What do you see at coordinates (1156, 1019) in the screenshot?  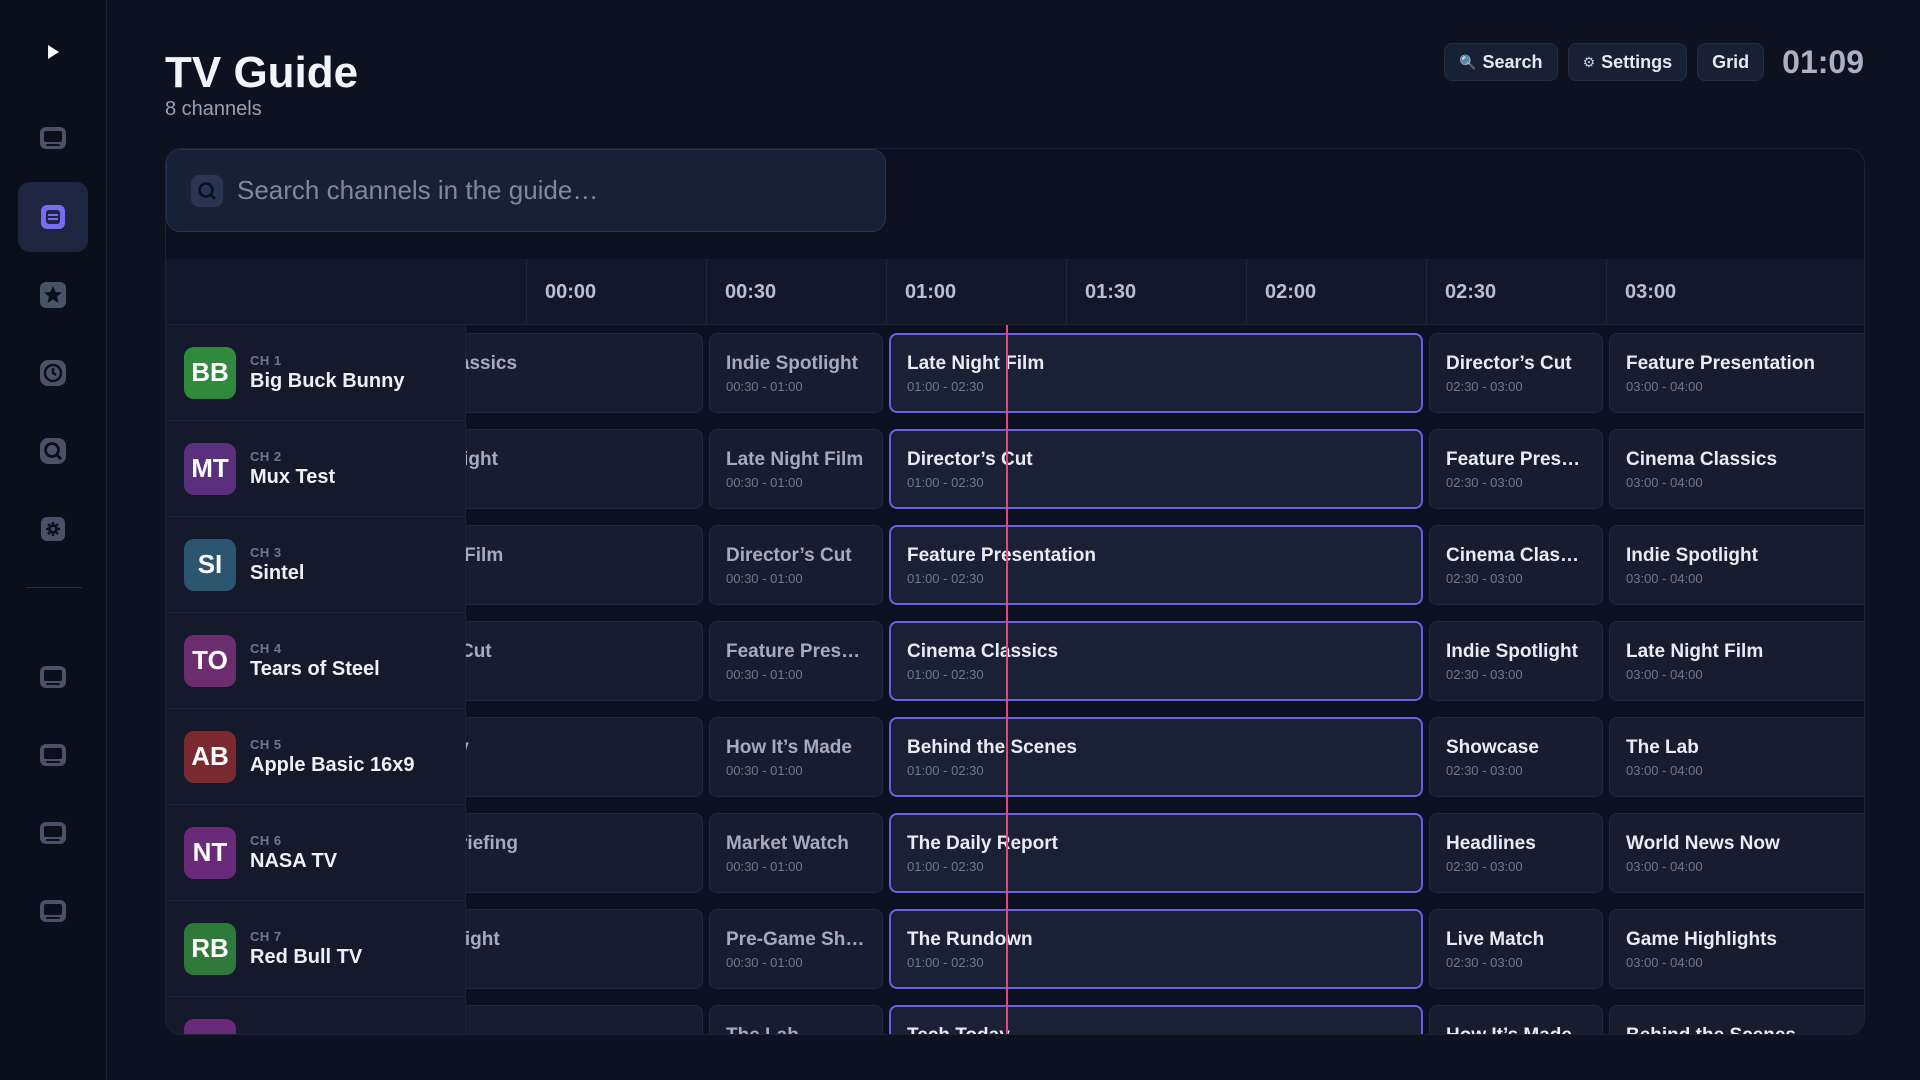 I see `program-cell: Tech Today01:00 - 02:30` at bounding box center [1156, 1019].